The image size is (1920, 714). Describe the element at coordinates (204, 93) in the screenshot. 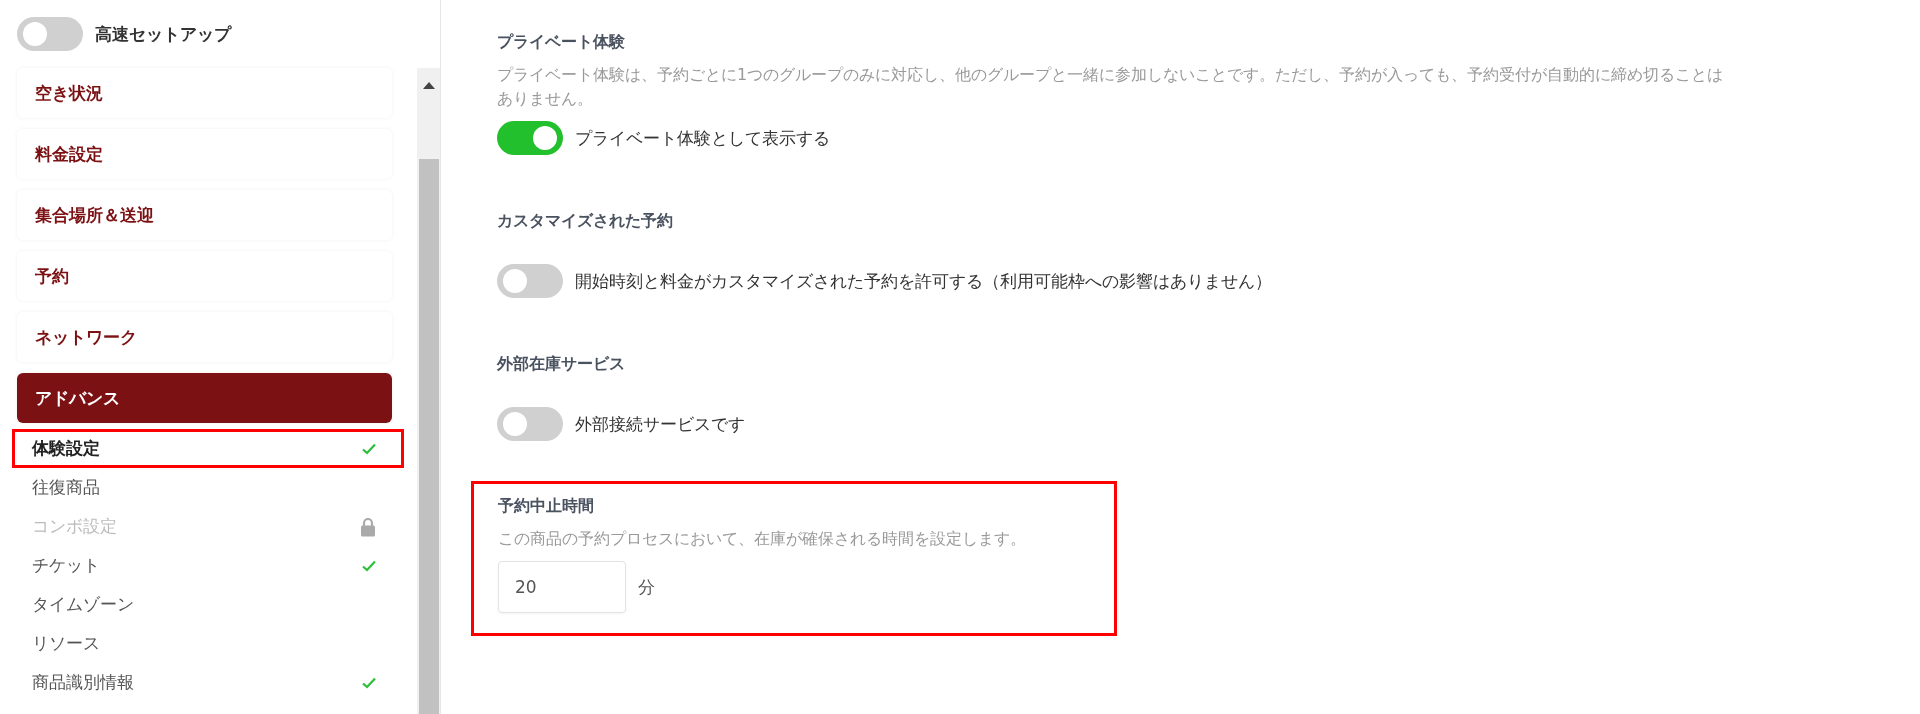

I see `nav-item: 空き状況` at that location.